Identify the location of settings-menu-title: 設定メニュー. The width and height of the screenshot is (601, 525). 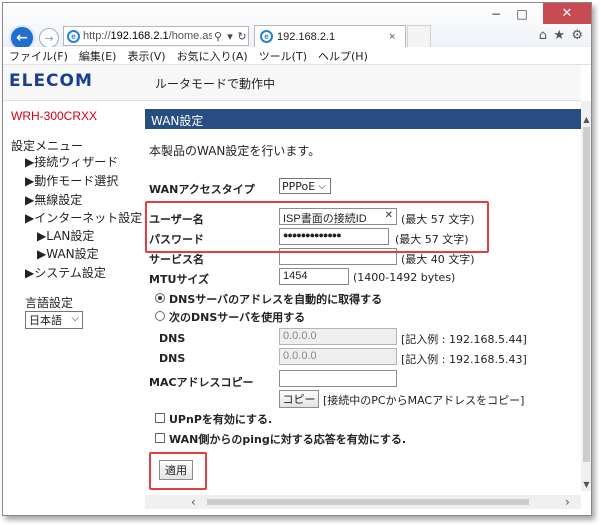
(47, 146).